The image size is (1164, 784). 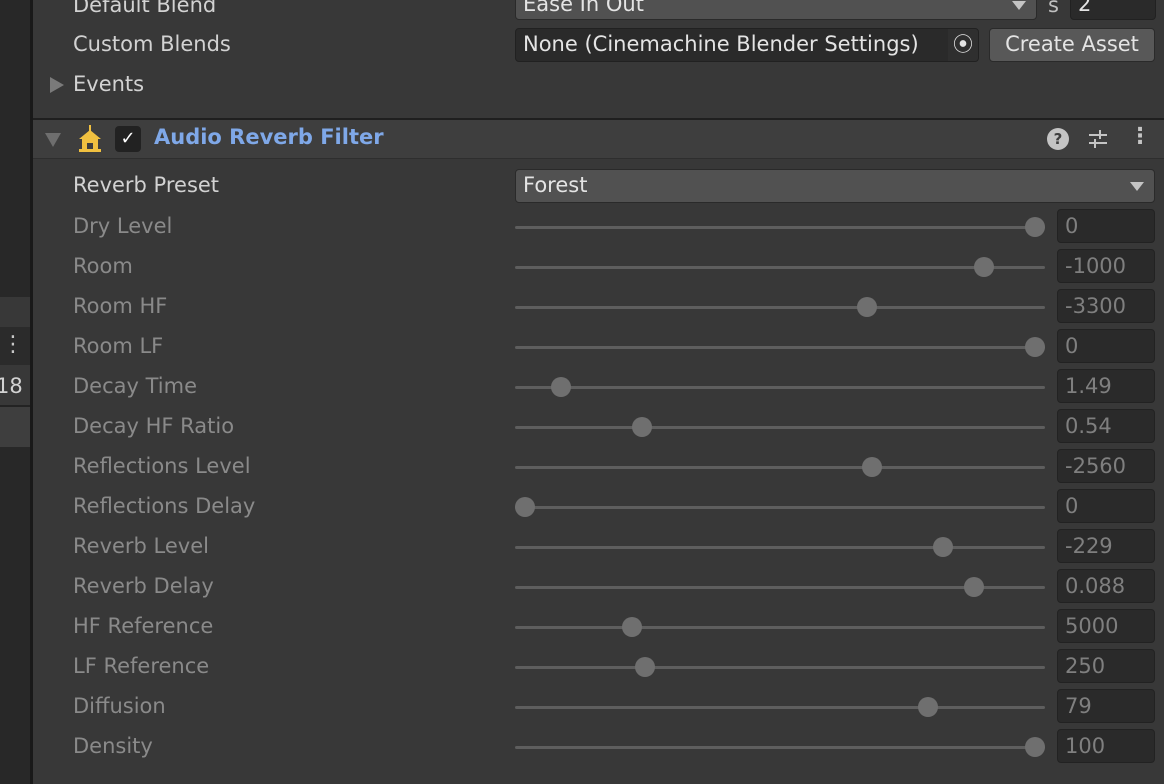 What do you see at coordinates (1140, 136) in the screenshot?
I see `kebab-menu-icon: ⋮` at bounding box center [1140, 136].